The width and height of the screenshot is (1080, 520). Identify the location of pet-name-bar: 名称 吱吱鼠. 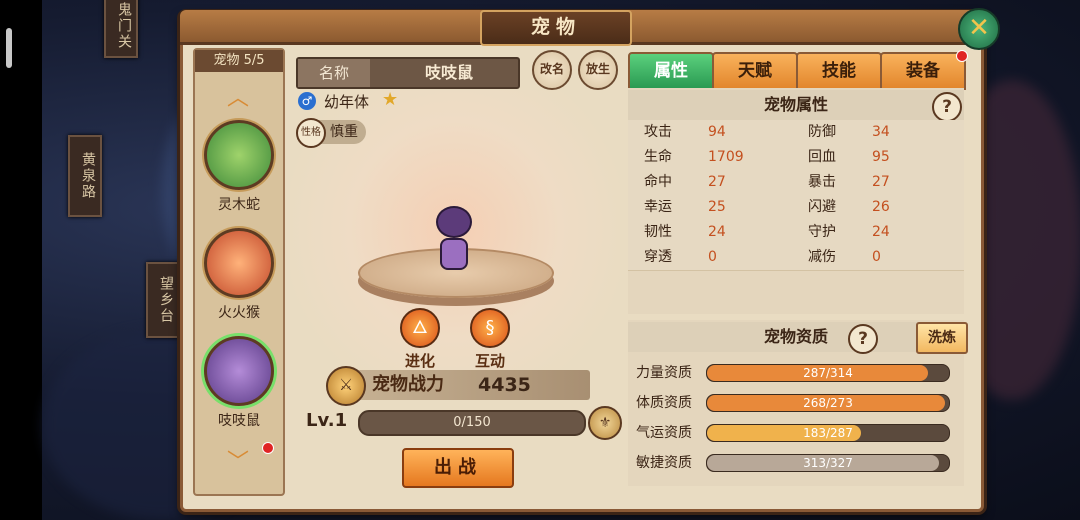
(408, 73).